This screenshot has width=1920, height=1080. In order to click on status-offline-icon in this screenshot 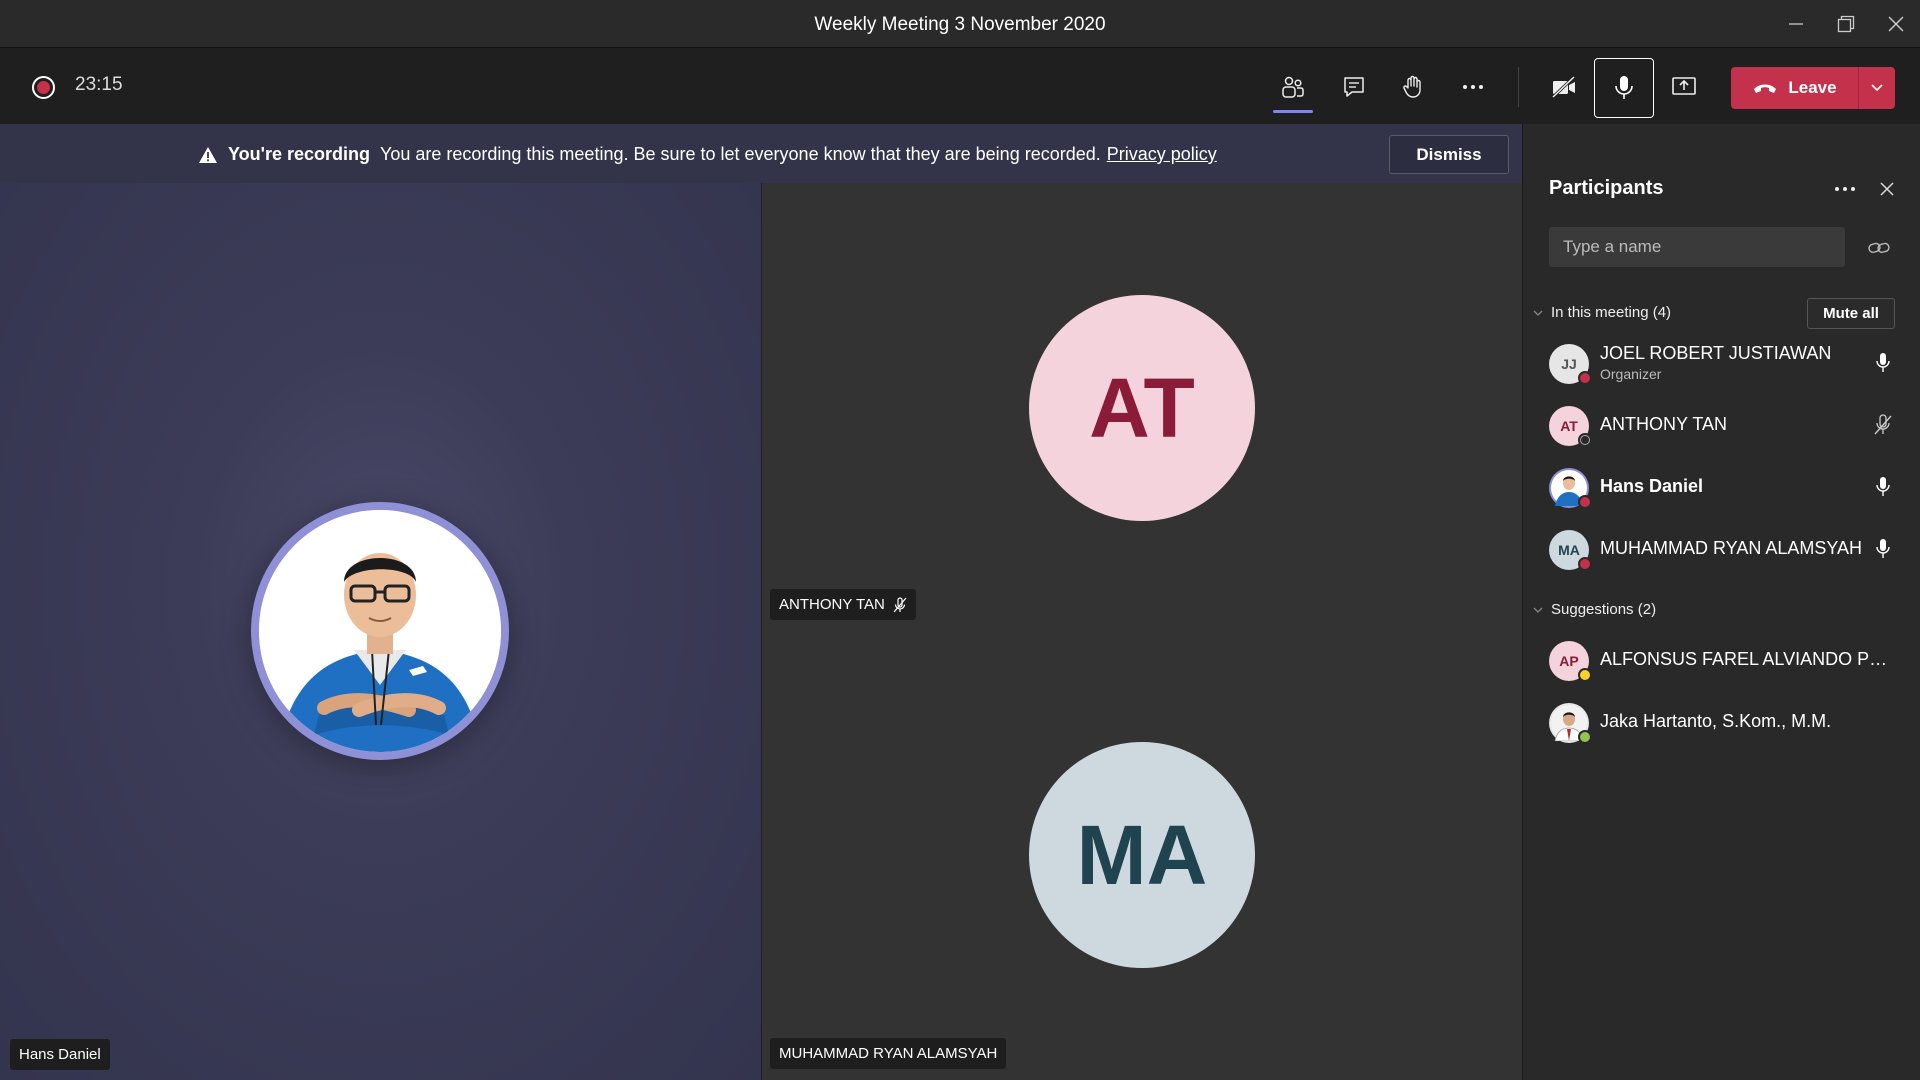, I will do `click(1585, 440)`.